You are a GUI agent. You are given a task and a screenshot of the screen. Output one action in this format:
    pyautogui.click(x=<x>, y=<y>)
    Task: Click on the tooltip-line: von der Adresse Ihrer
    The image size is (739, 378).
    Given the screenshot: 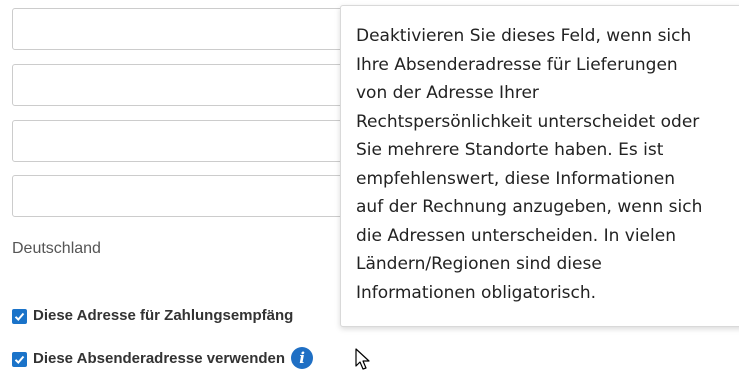 What is the action you would take?
    pyautogui.click(x=447, y=93)
    